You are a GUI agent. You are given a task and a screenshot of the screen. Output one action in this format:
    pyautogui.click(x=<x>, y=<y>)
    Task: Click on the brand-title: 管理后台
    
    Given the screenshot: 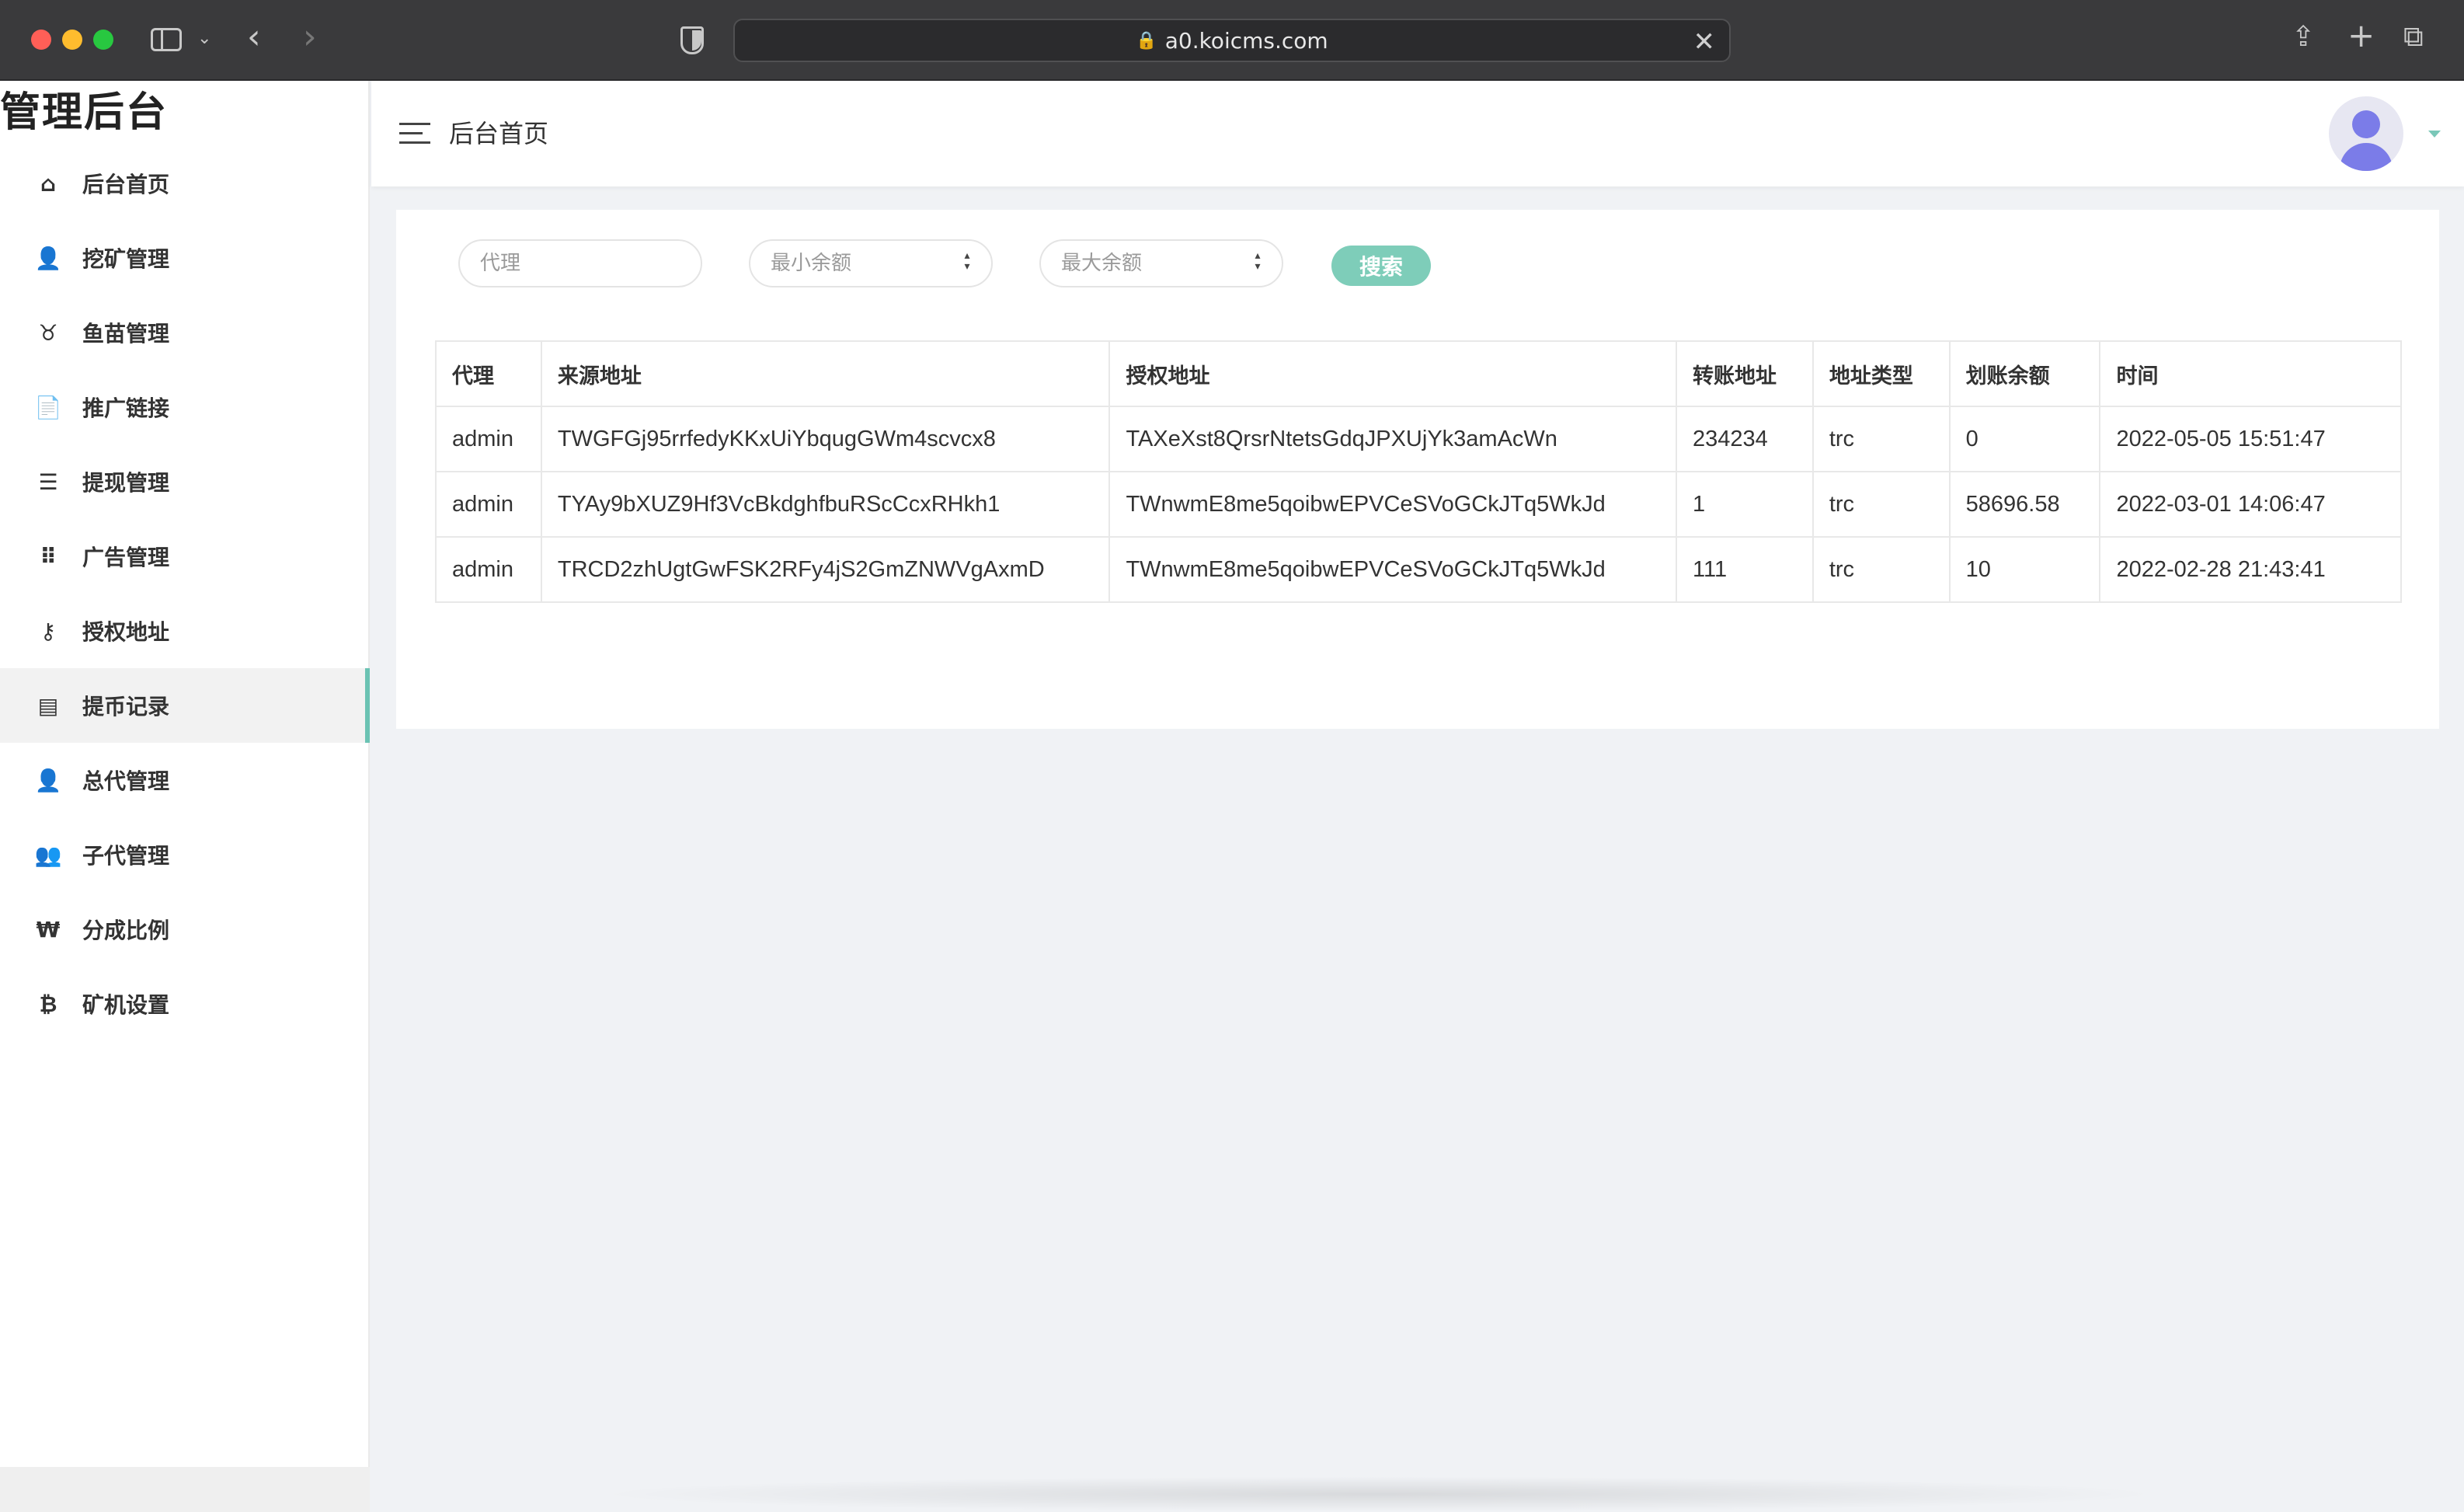 What is the action you would take?
    pyautogui.click(x=85, y=112)
    